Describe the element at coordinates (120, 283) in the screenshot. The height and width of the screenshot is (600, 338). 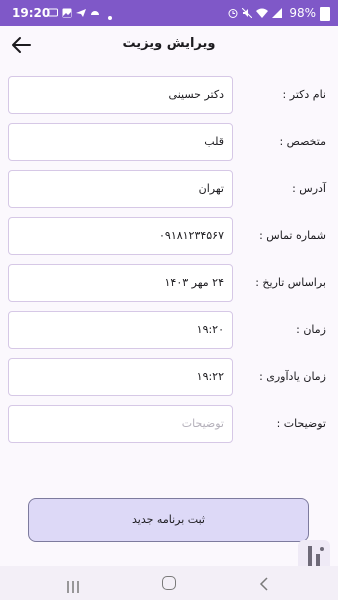
I see `date-field: ۲۴ مهر ۱۴۰۳` at that location.